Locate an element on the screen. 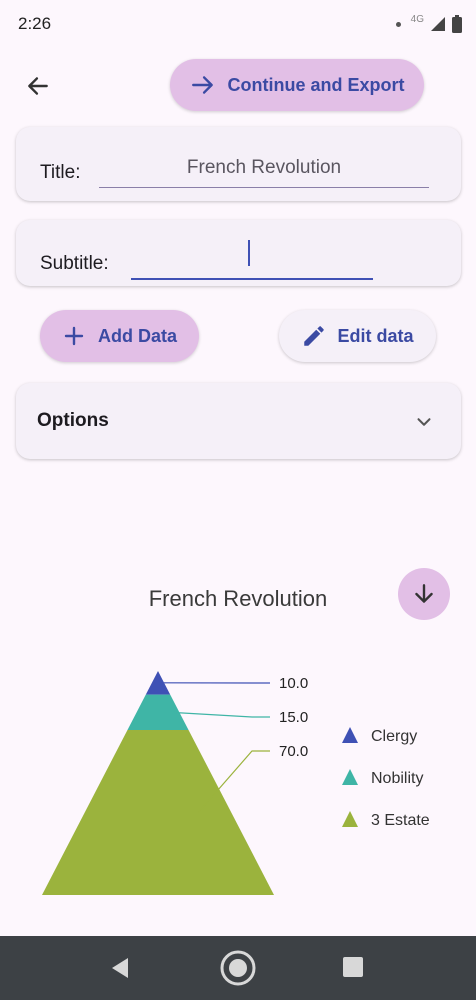 The width and height of the screenshot is (476, 1000). add-data-label: Add Data is located at coordinates (137, 335).